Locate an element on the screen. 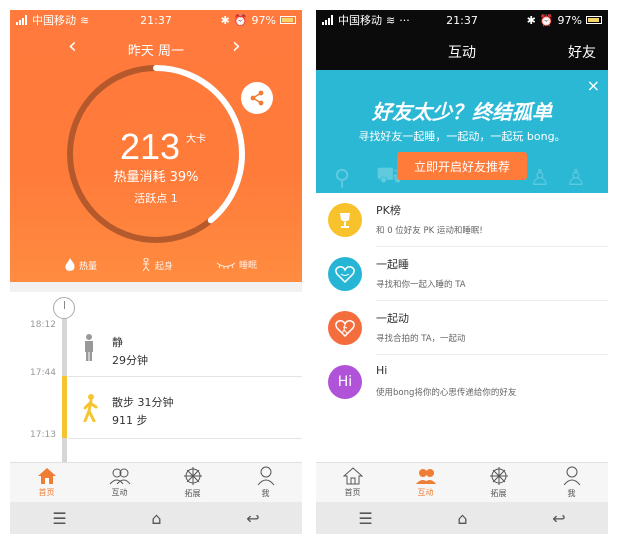 The width and height of the screenshot is (620, 544). calorie-unit: 大卡 is located at coordinates (196, 139).